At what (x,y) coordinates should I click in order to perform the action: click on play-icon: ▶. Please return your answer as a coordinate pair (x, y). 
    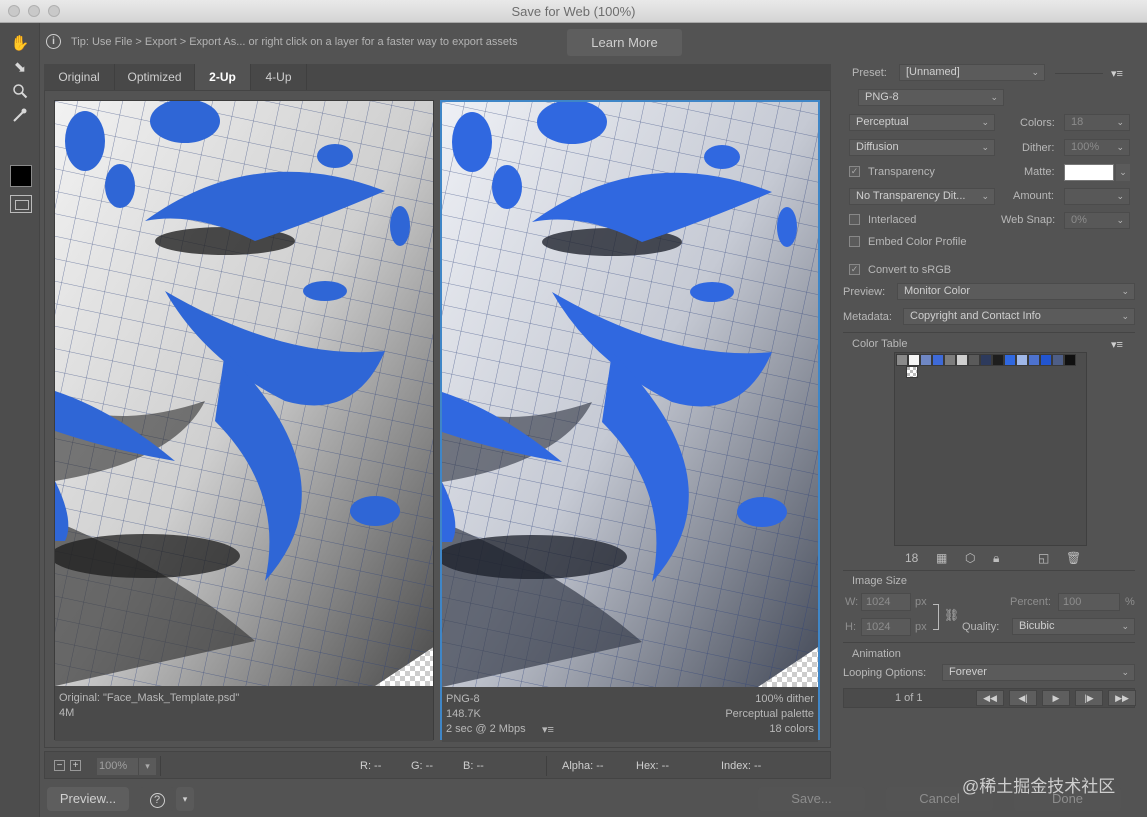
    Looking at the image, I should click on (1056, 698).